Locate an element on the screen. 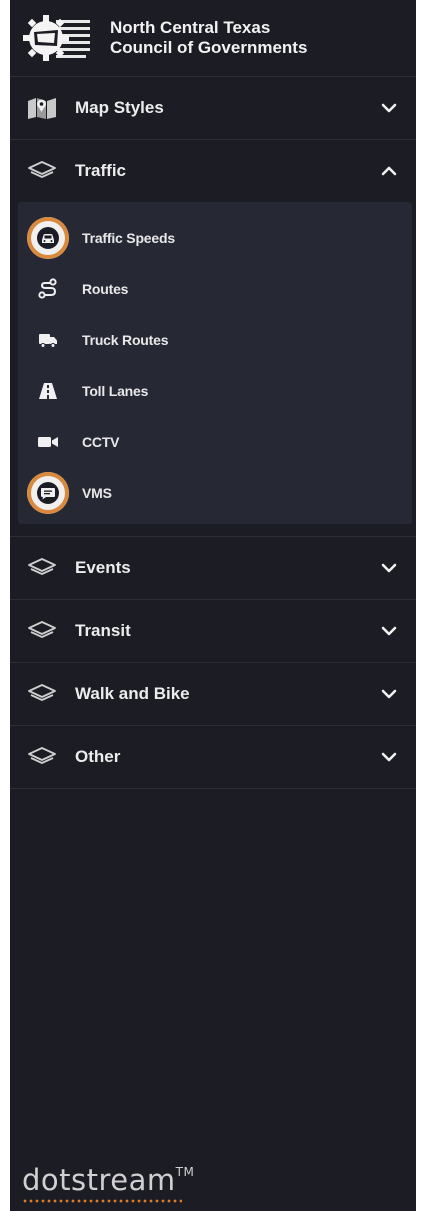  layer-item-toll-lanes: Toll Lanes is located at coordinates (215, 390).